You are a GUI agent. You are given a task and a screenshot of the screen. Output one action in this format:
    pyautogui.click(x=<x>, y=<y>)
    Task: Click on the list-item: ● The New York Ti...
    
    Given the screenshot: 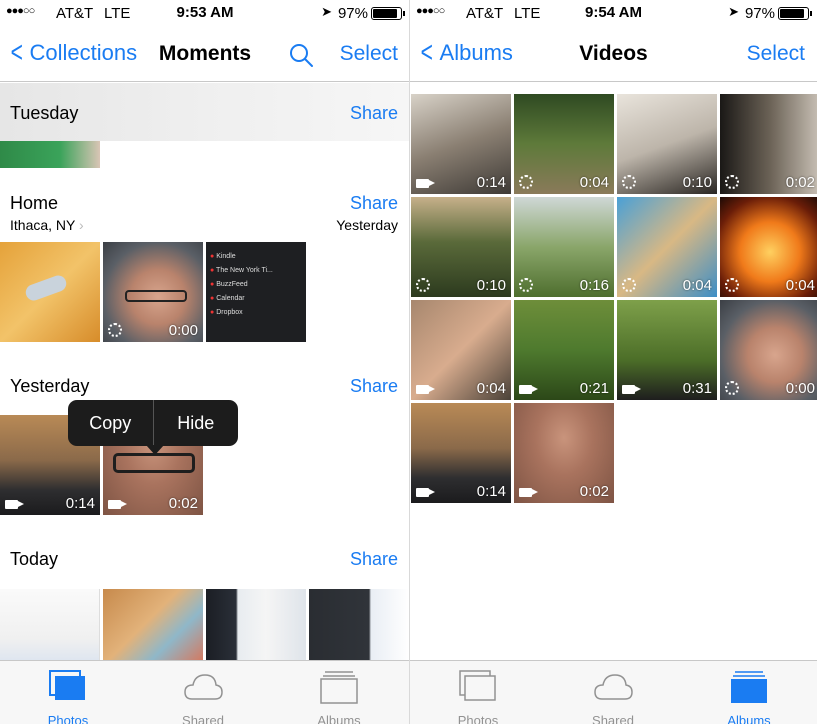 What is the action you would take?
    pyautogui.click(x=241, y=270)
    